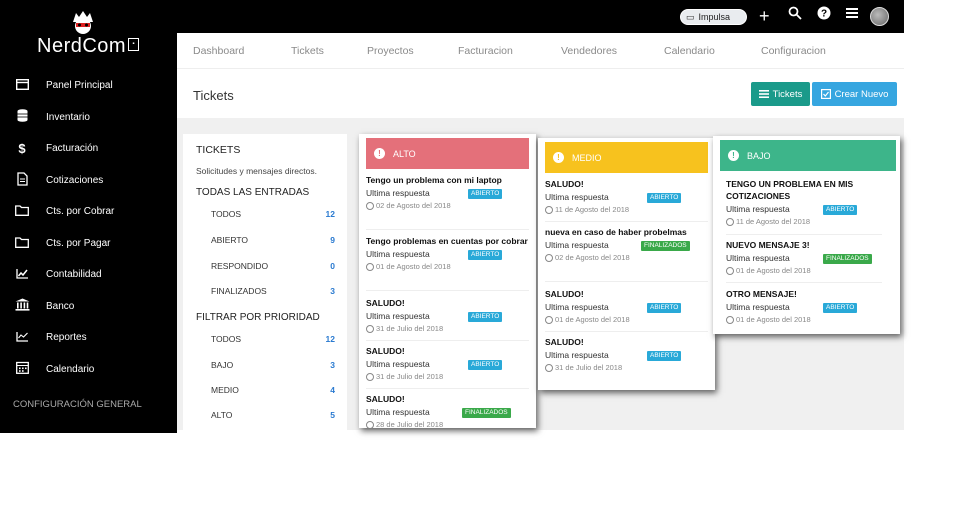  I want to click on sidebar-item-calendario: Calendario, so click(88, 369).